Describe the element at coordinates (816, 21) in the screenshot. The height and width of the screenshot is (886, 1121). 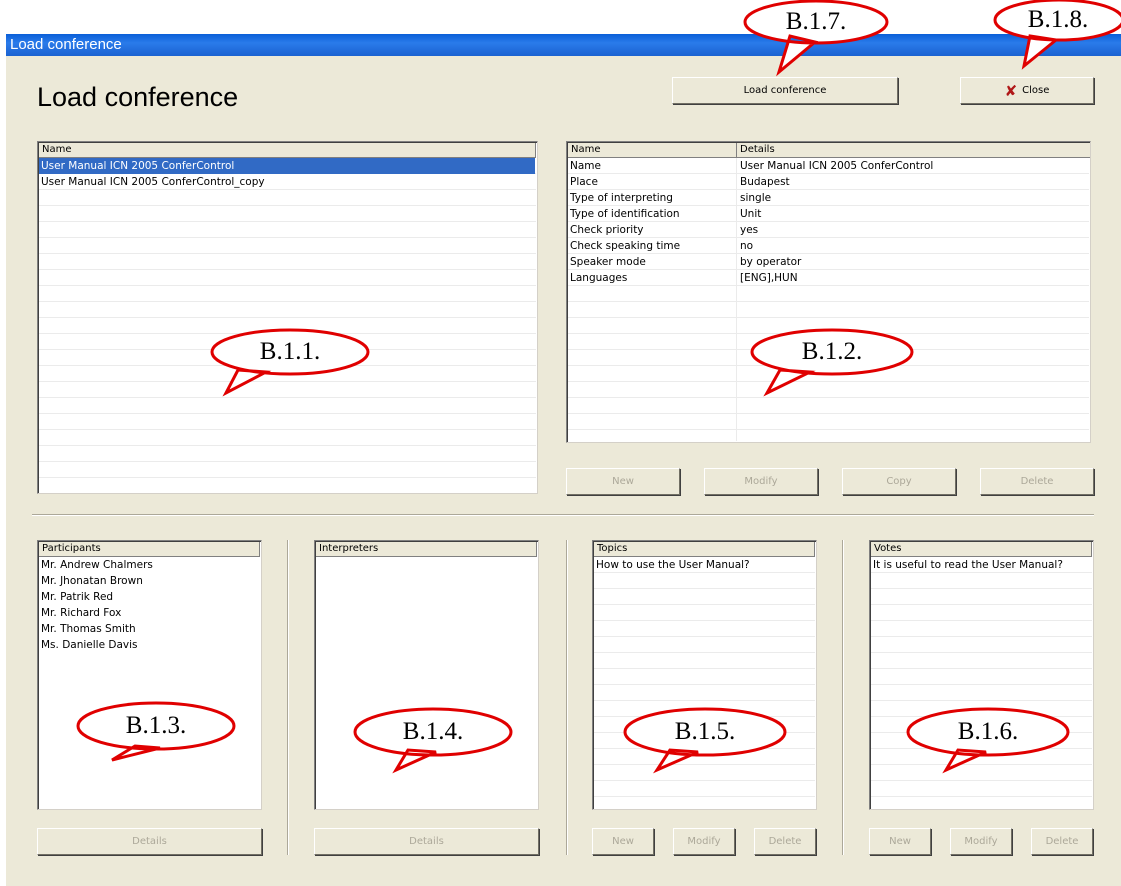
I see `callout-b117-label: B.1.7.` at that location.